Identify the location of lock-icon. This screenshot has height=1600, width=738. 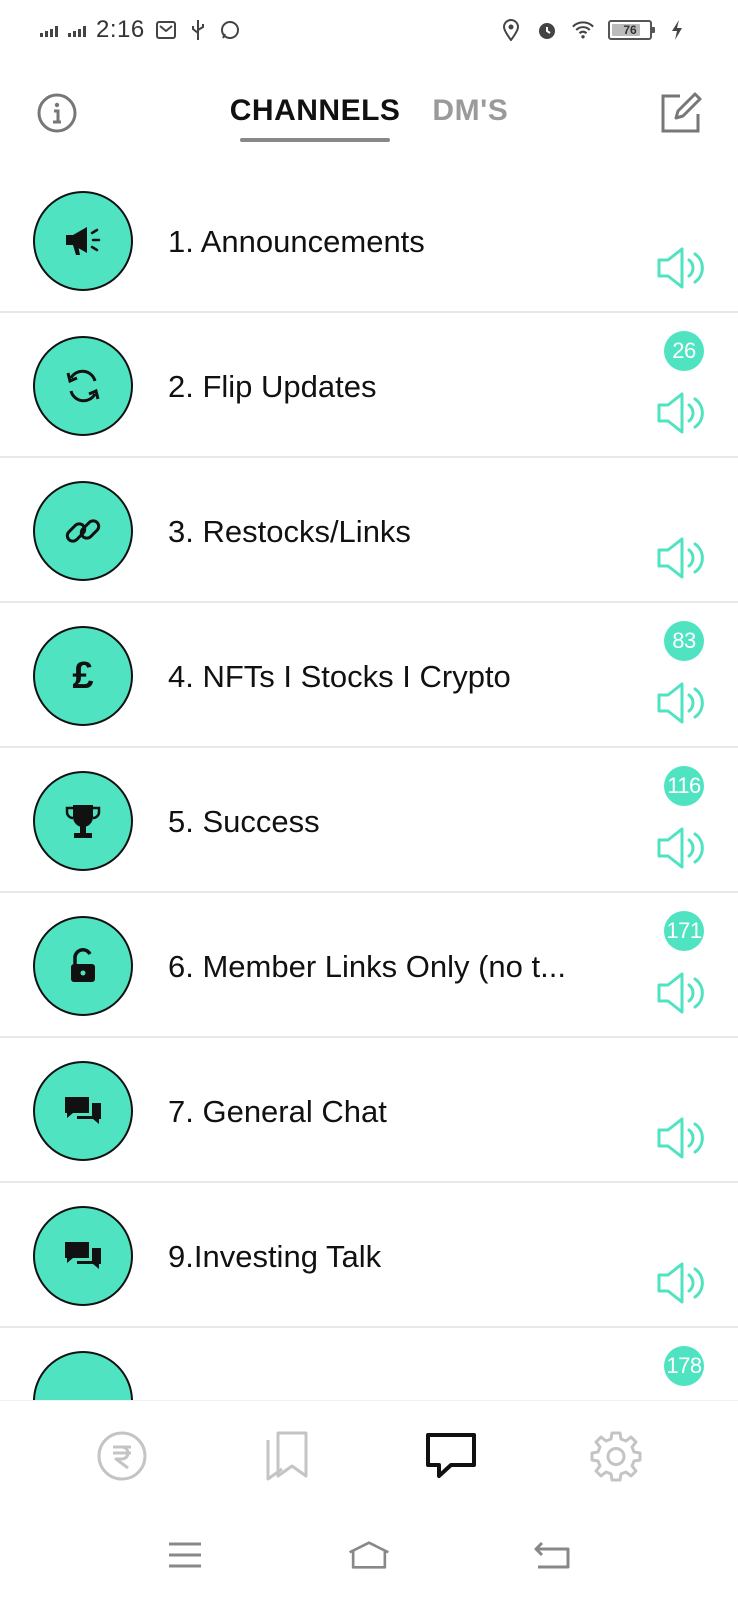
(83, 965).